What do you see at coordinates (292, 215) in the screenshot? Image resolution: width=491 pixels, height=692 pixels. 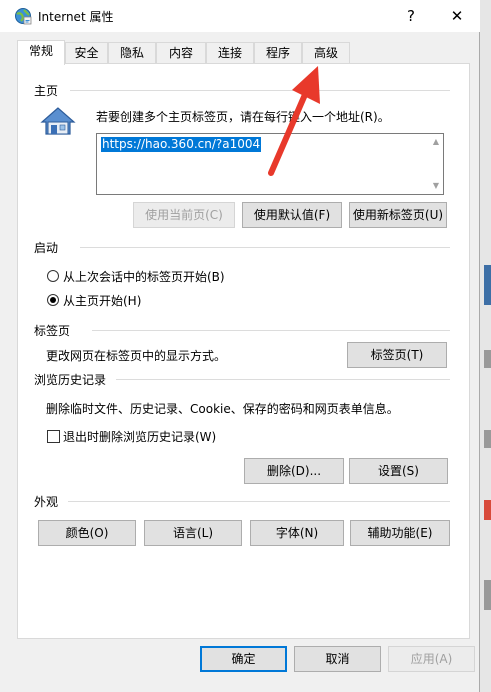 I see `use-default-button: 使用默认值(F)` at bounding box center [292, 215].